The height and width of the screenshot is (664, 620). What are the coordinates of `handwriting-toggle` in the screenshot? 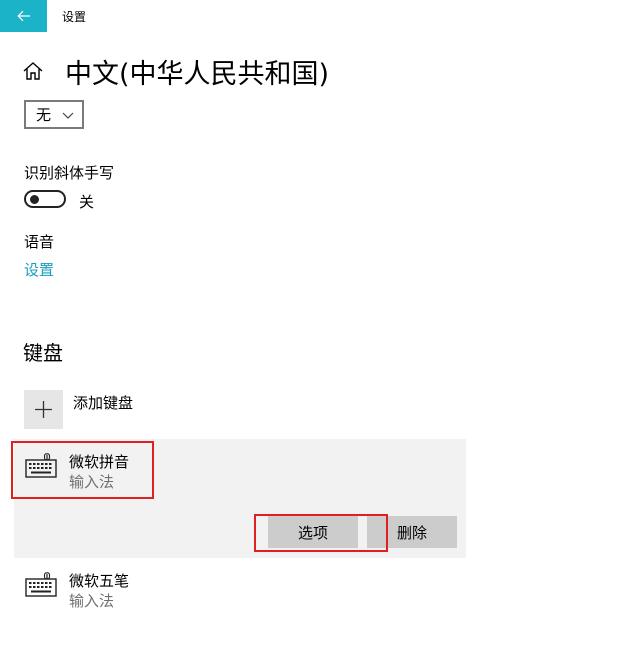 It's located at (45, 199).